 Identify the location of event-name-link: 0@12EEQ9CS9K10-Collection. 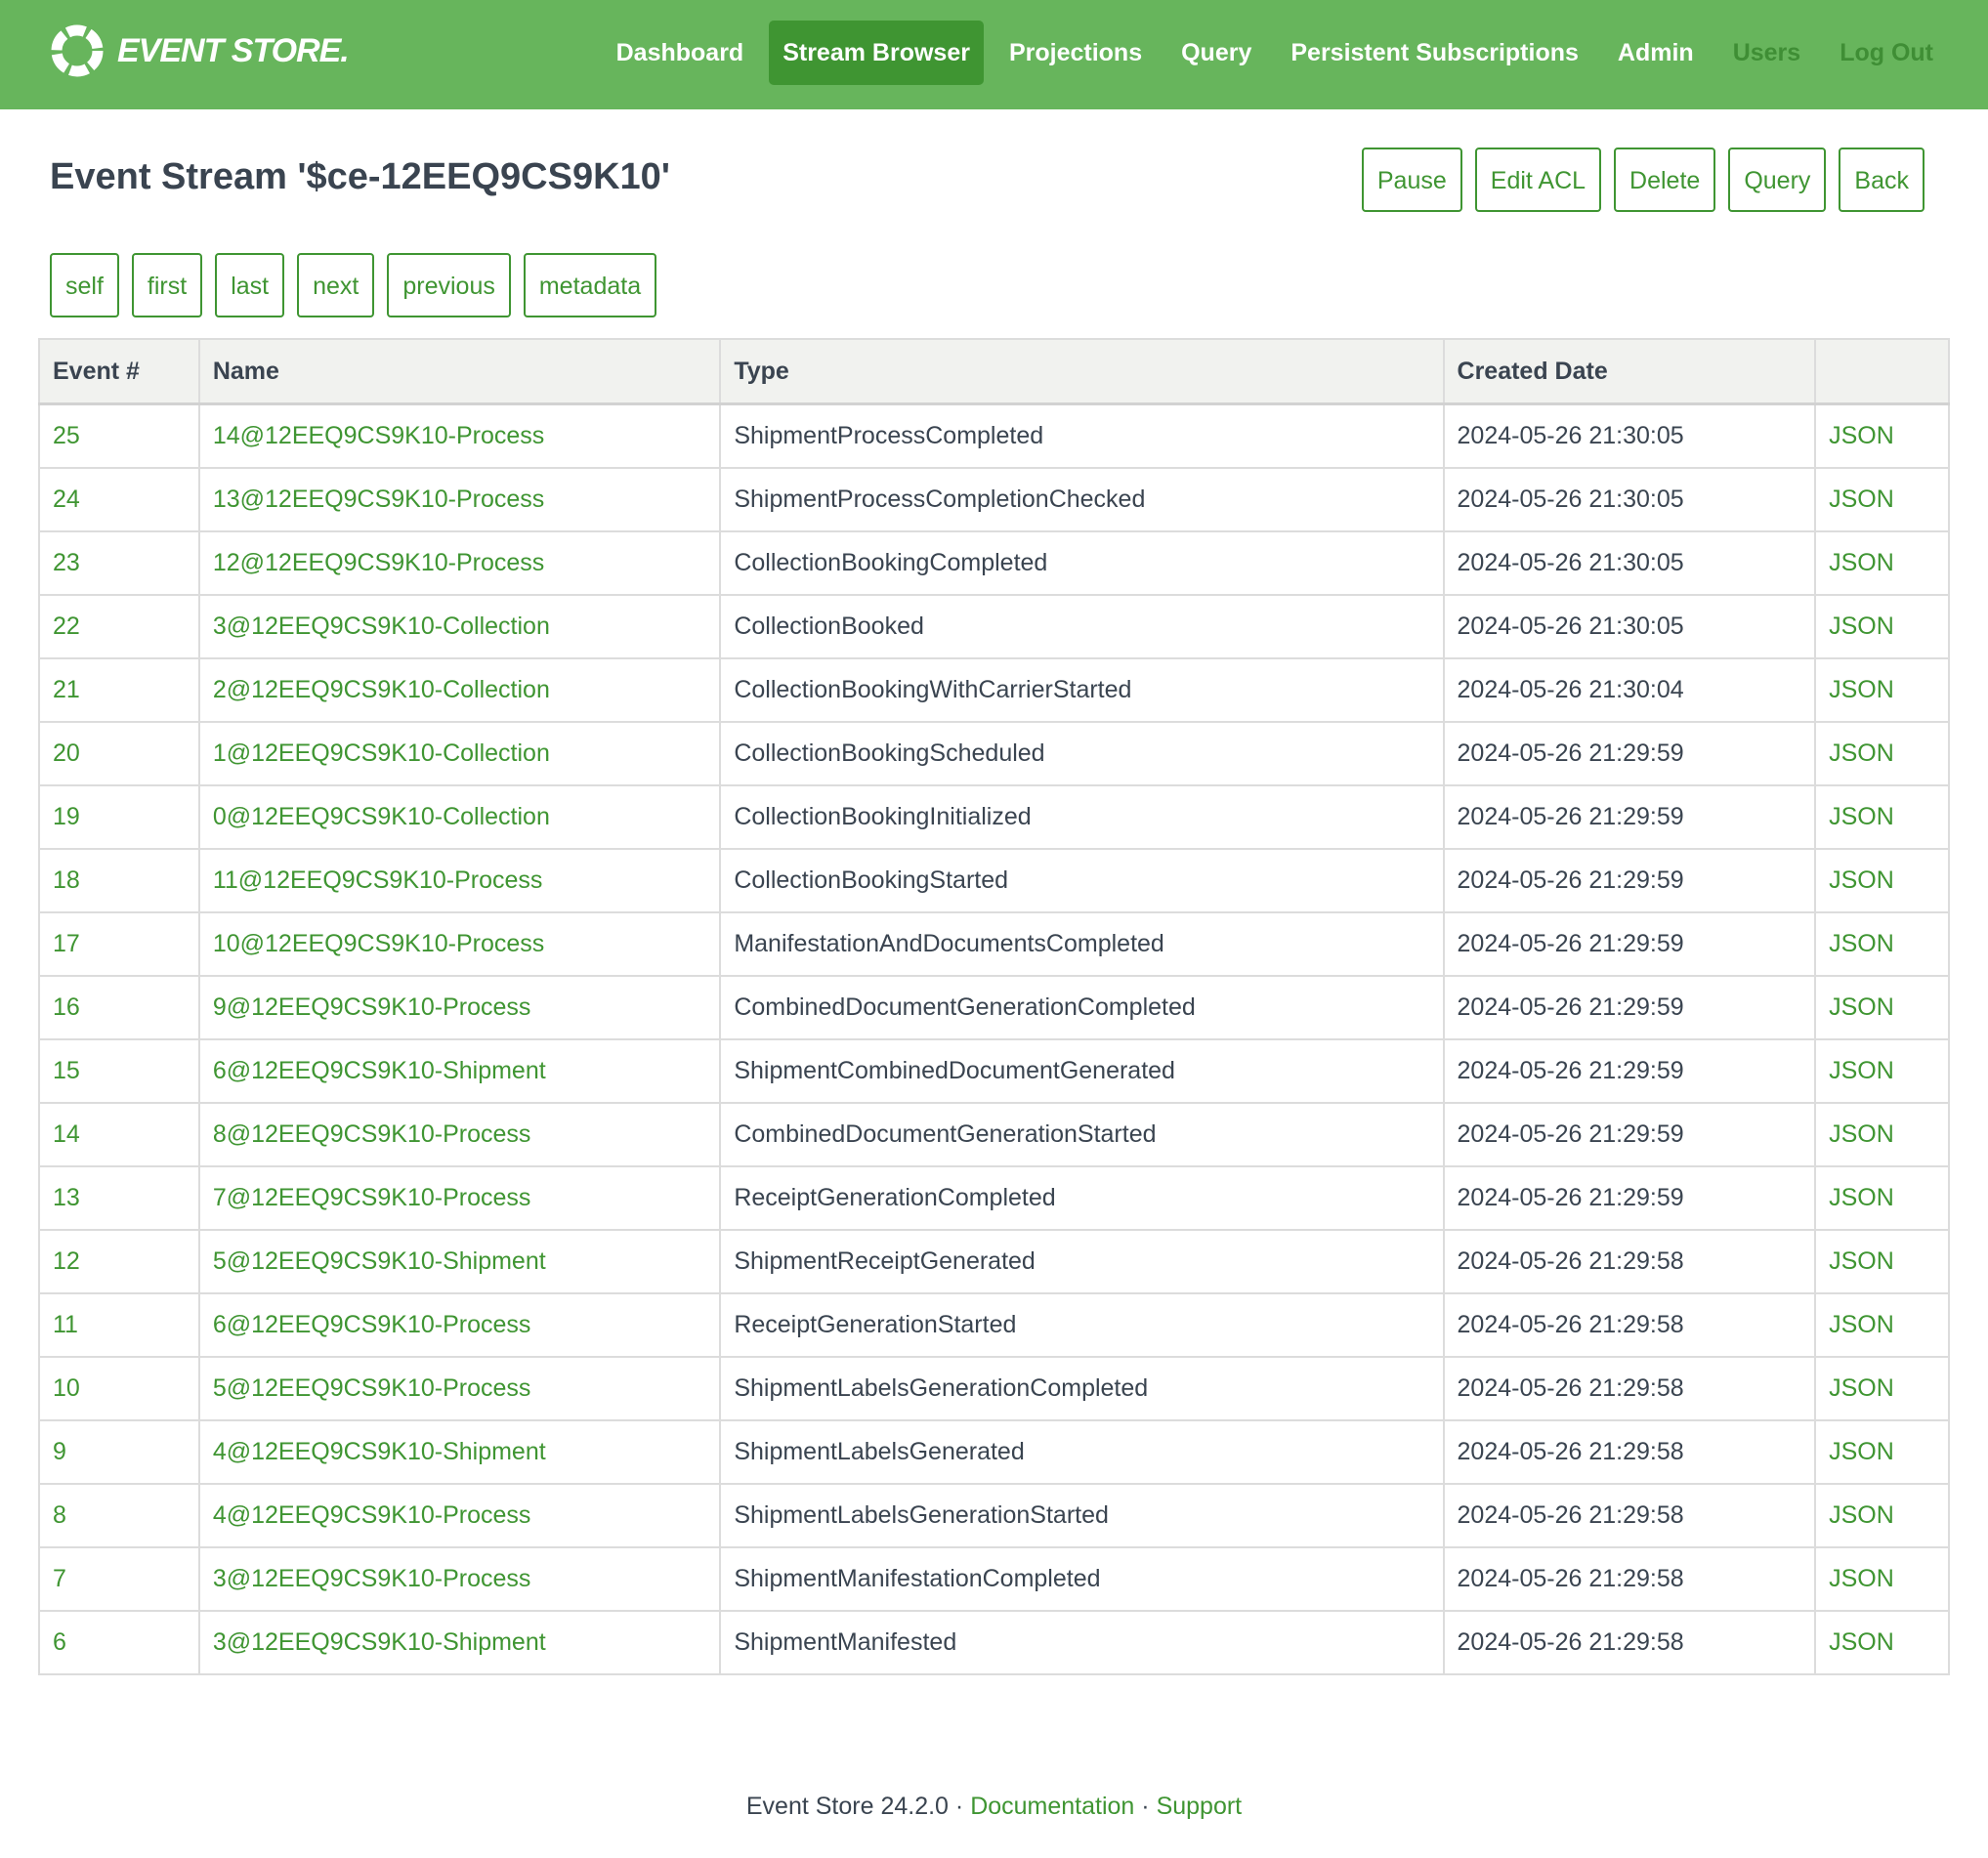
(459, 817).